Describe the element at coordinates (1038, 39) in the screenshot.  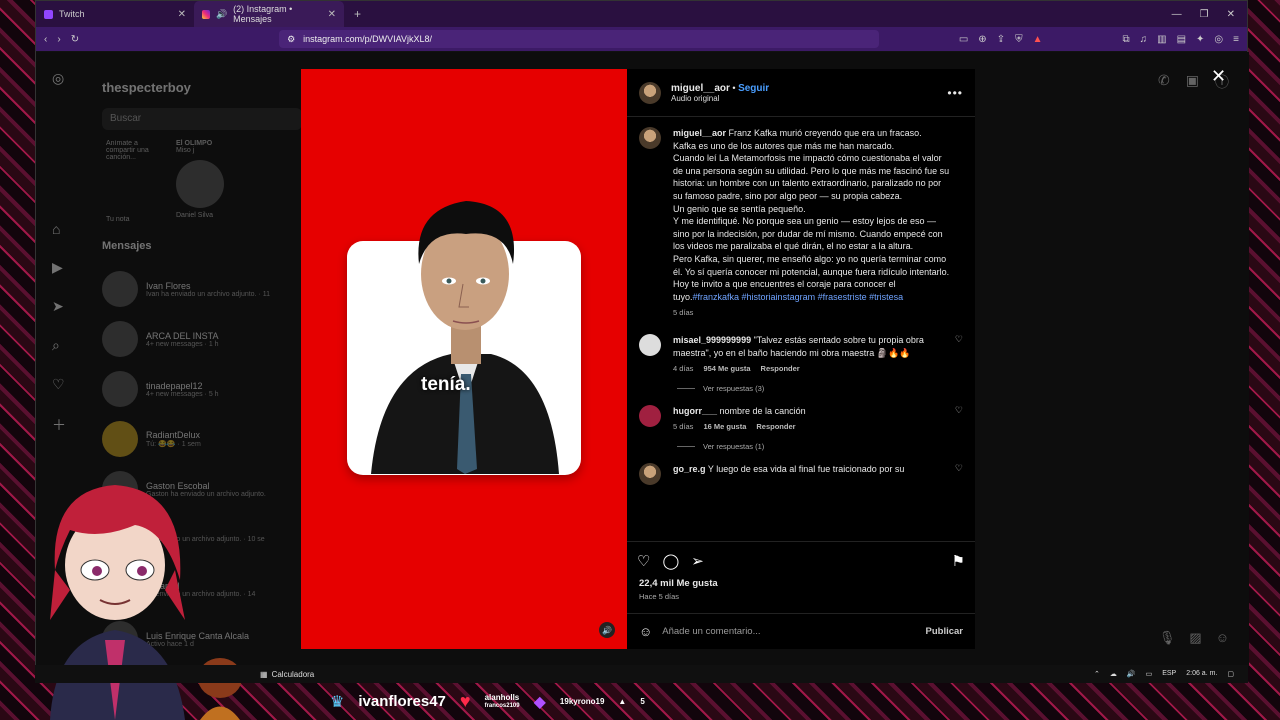
I see `alert-icon: ▲` at that location.